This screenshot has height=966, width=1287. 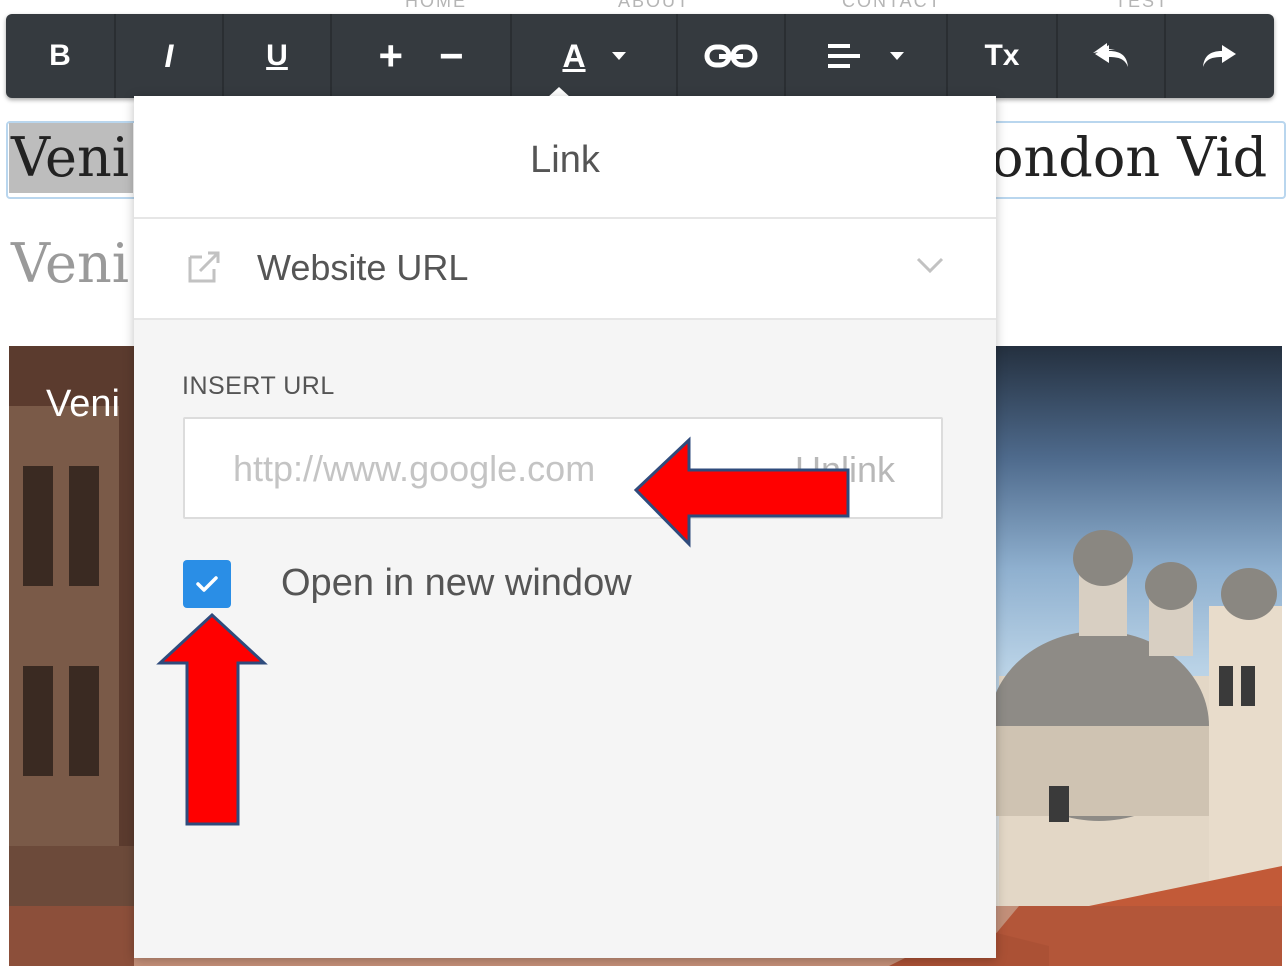 I want to click on underline-icon: U, so click(x=277, y=55).